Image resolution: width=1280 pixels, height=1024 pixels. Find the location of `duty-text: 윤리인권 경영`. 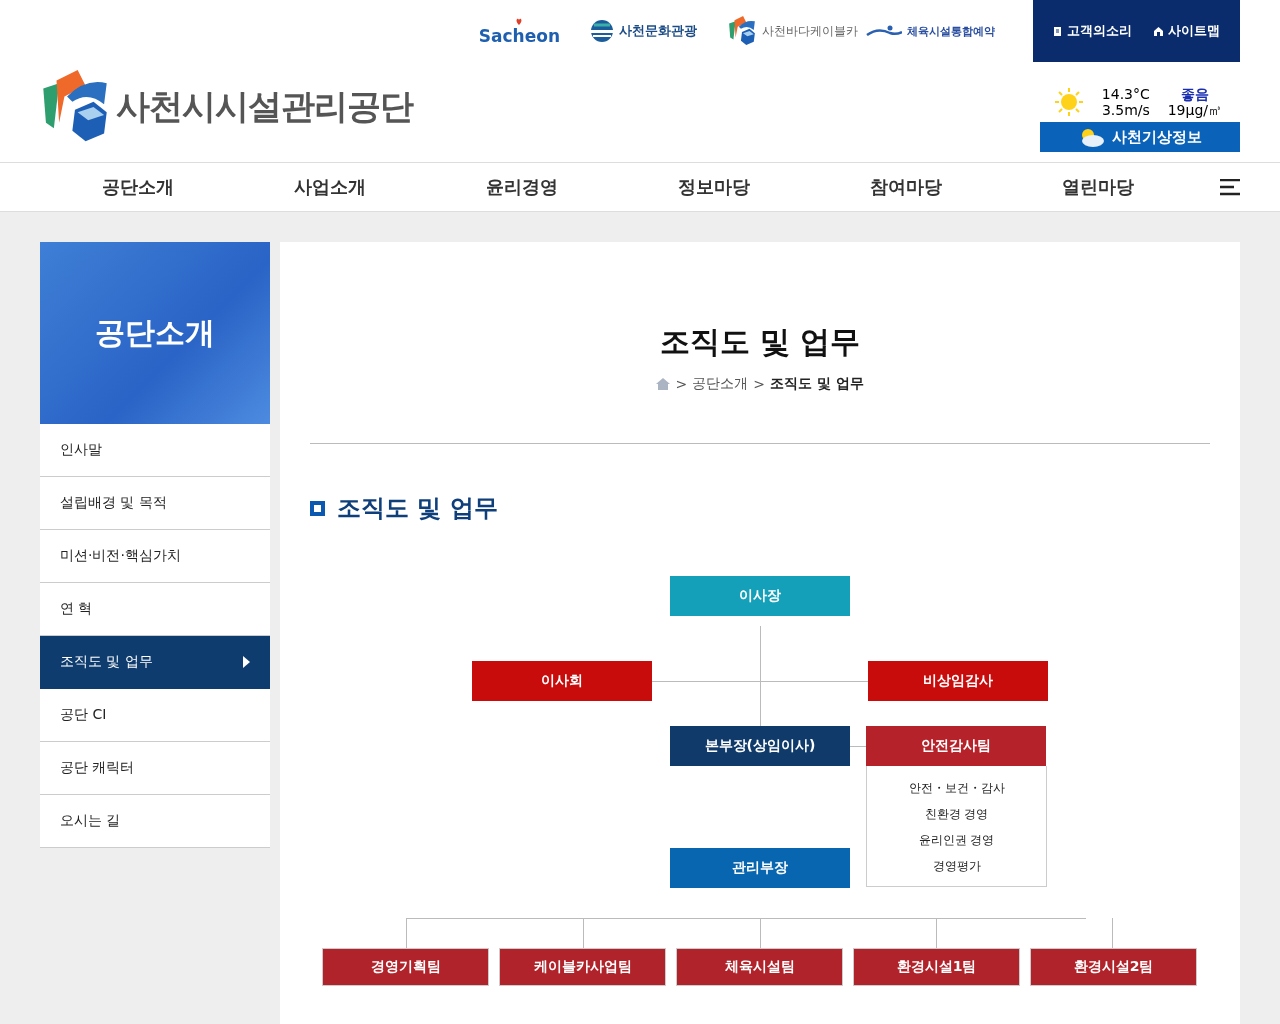

duty-text: 윤리인권 경영 is located at coordinates (956, 840).